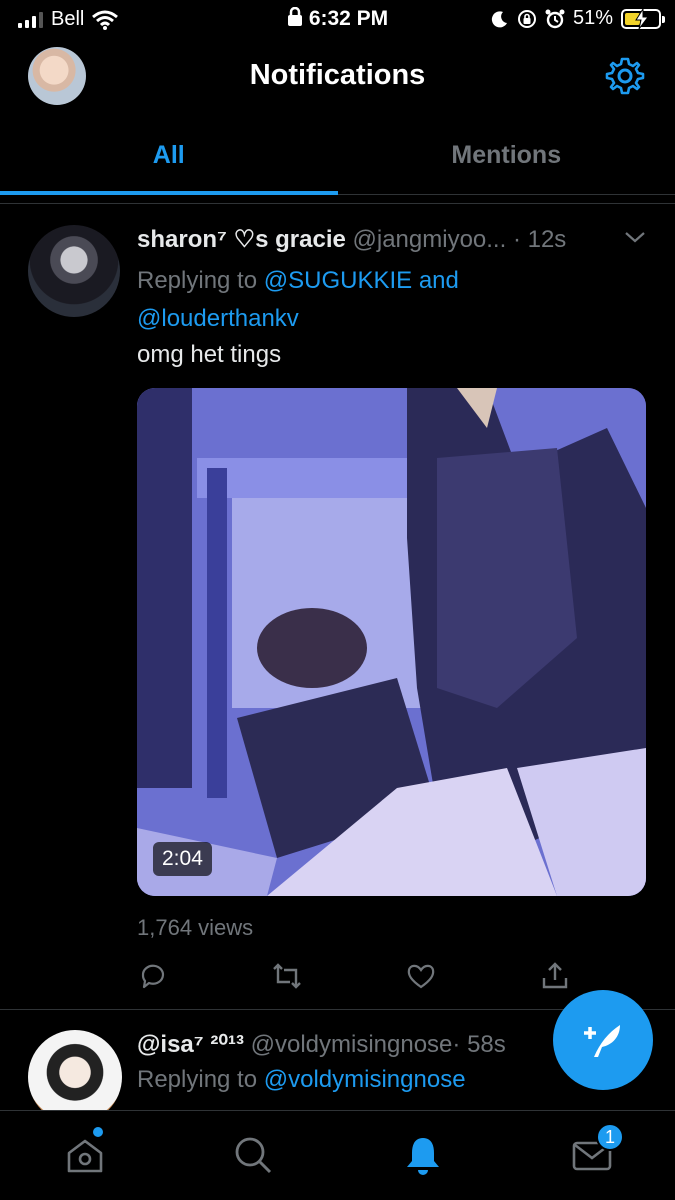  Describe the element at coordinates (555, 976) in the screenshot. I see `share-icon` at that location.